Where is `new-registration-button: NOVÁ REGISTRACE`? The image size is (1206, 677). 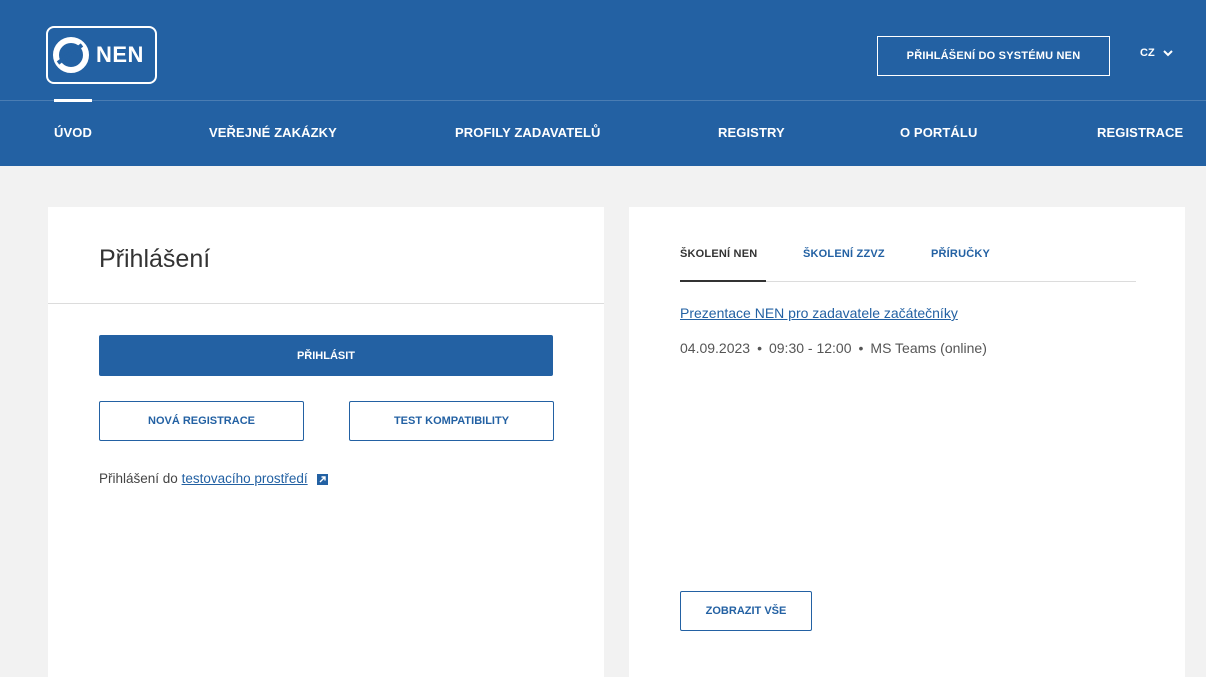
new-registration-button: NOVÁ REGISTRACE is located at coordinates (201, 421).